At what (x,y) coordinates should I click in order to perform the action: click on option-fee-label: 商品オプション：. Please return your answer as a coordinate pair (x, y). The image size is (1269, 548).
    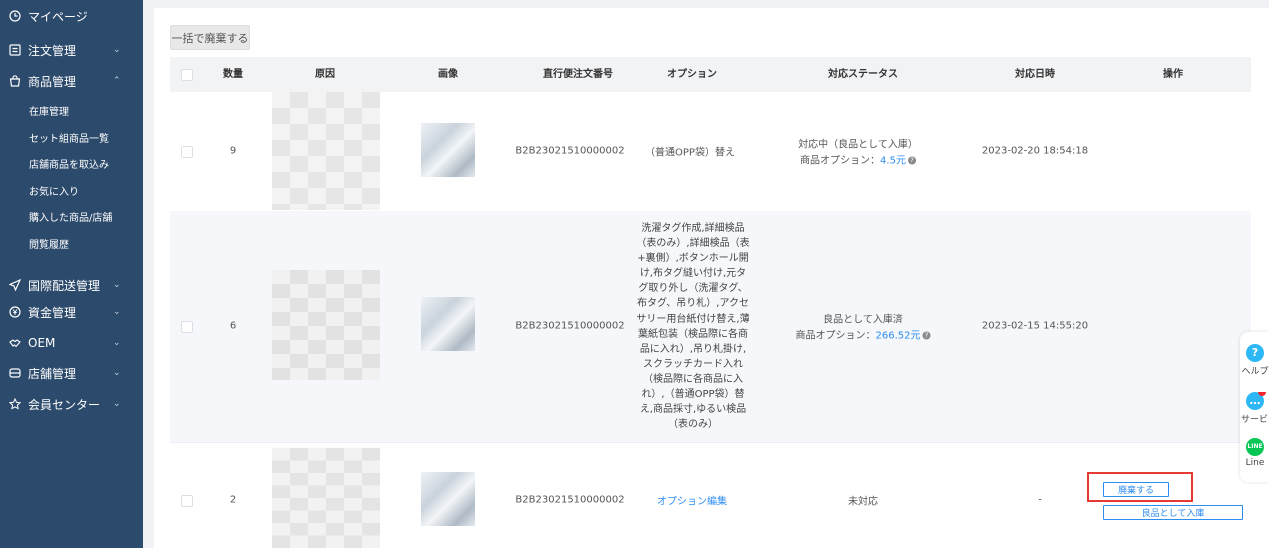
    Looking at the image, I should click on (840, 161).